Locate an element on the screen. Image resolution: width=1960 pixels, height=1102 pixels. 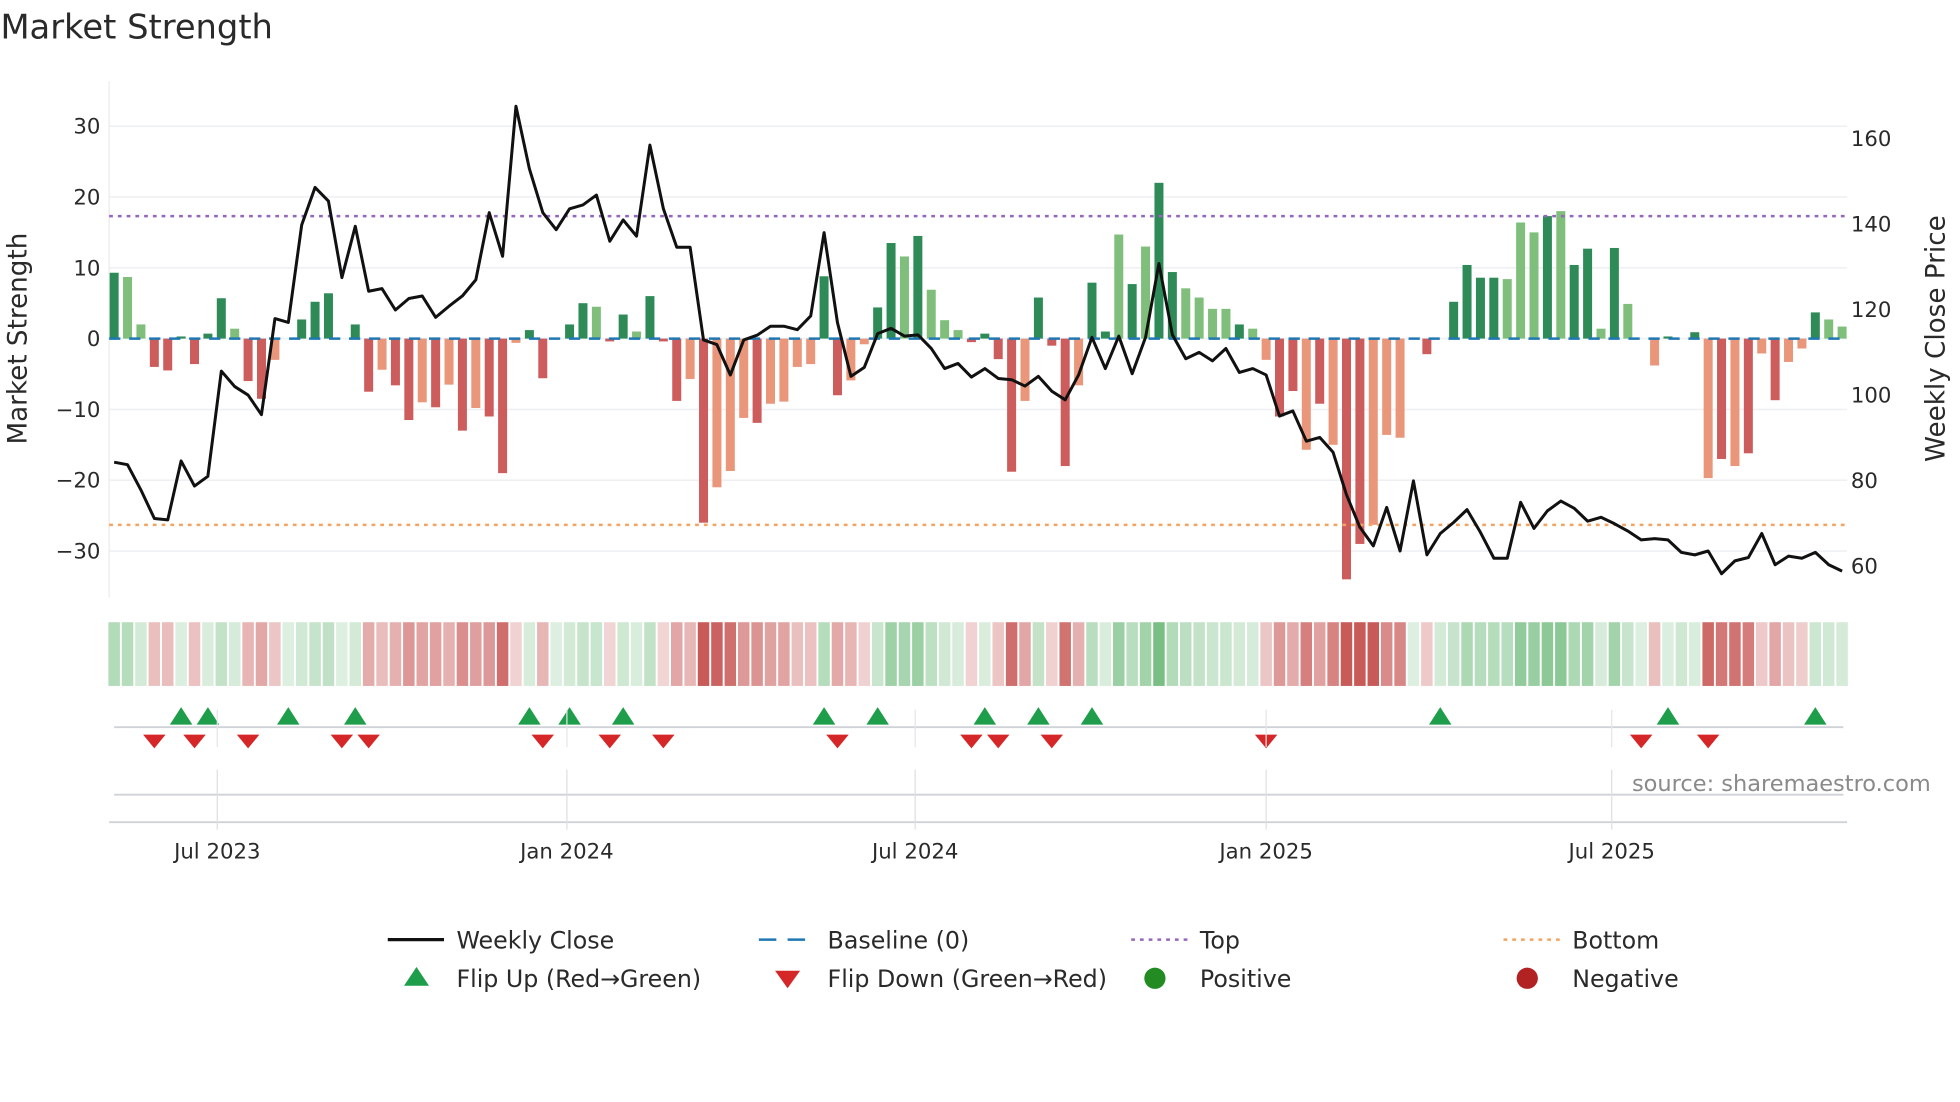
x-tick-label: Jan 2024 is located at coordinates (566, 851).